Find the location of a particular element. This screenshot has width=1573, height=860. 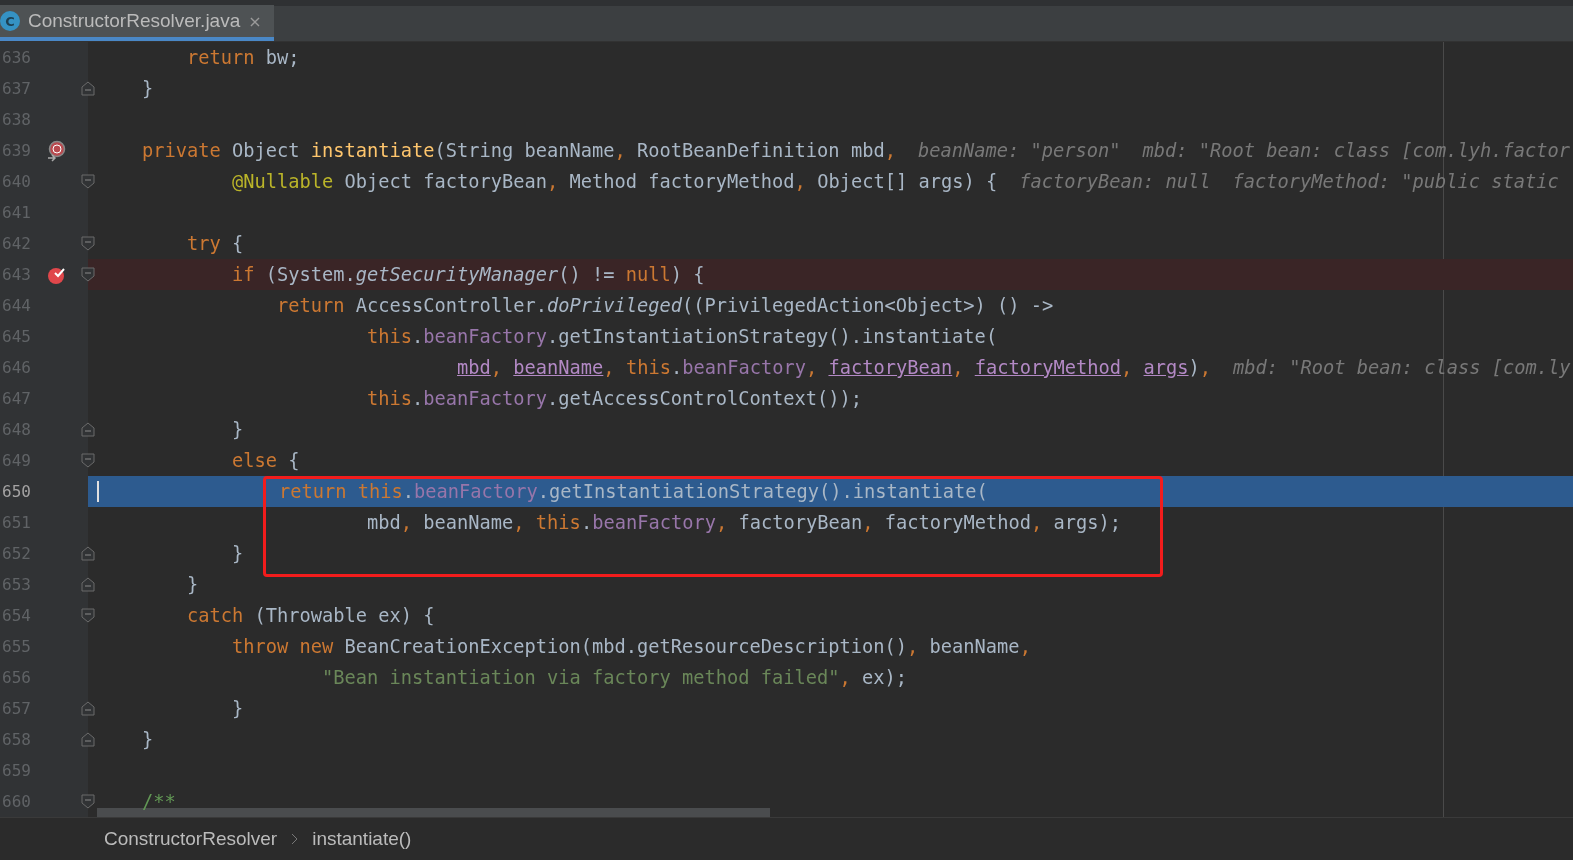

code-line: throw new BeanCreationException(mbd.getResourceDescription(), beanName, is located at coordinates (631, 646).